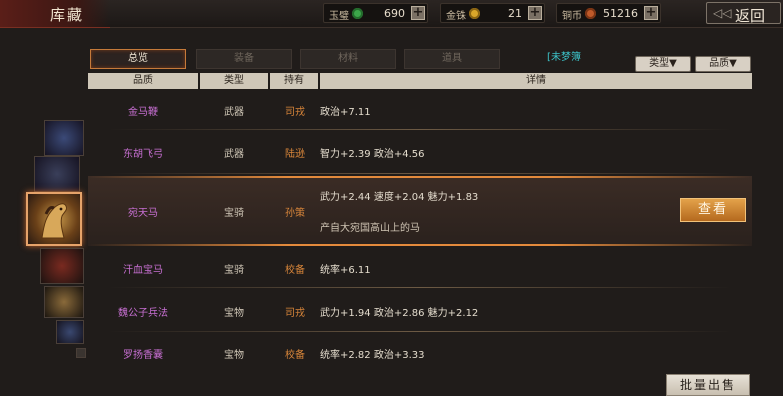 The width and height of the screenshot is (783, 396). I want to click on resource-label: 铜币, so click(572, 16).